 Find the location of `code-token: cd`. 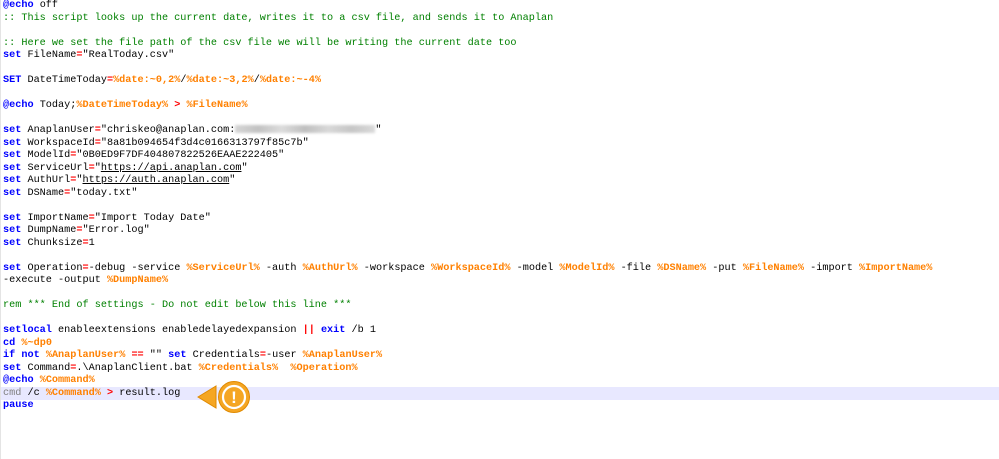

code-token: cd is located at coordinates (9, 343).